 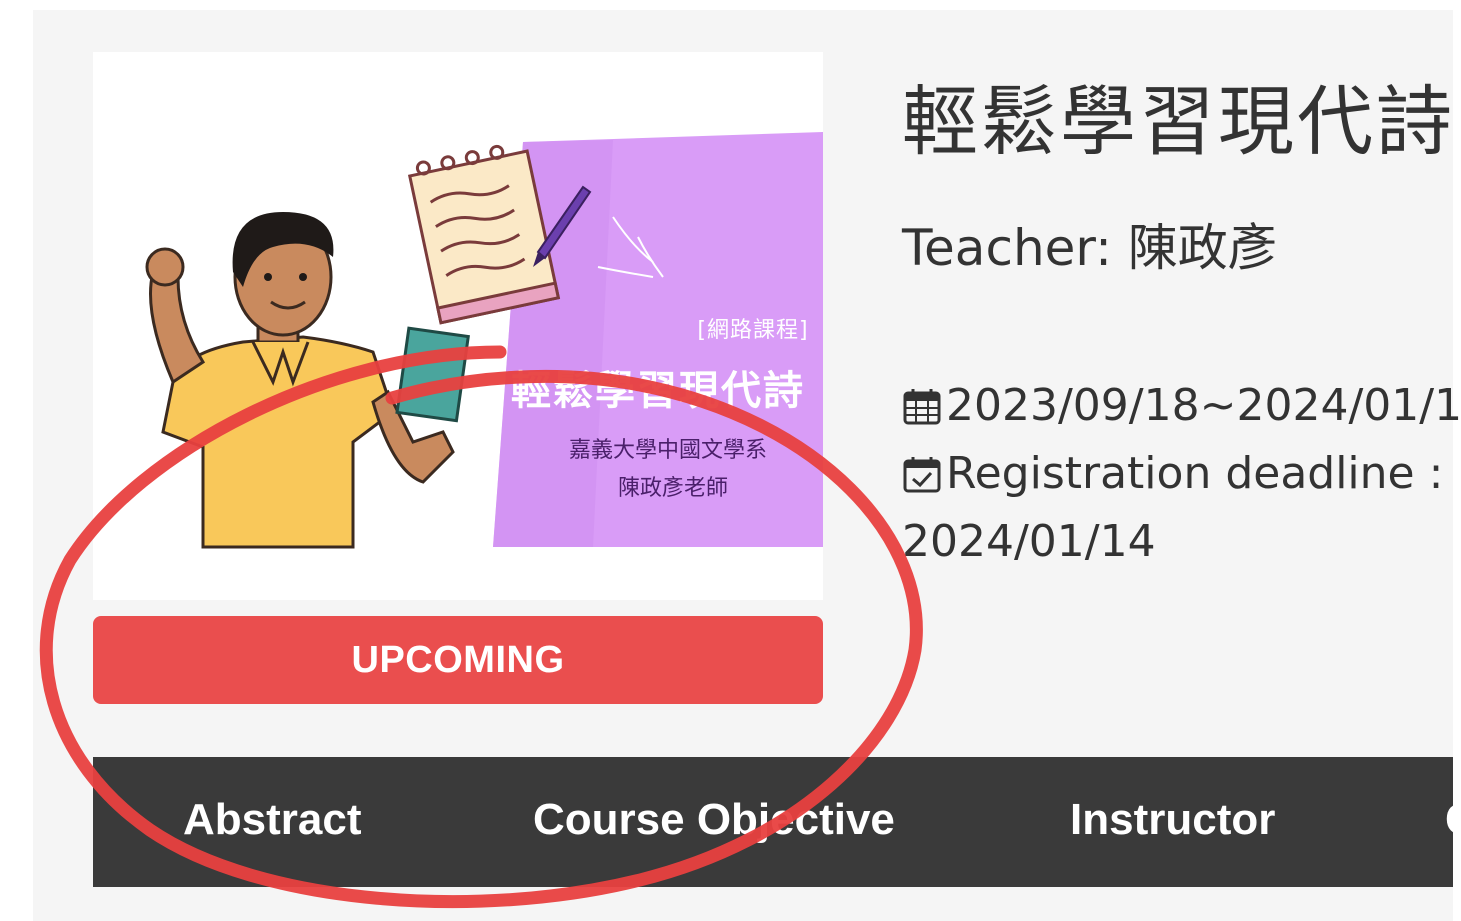 What do you see at coordinates (272, 820) in the screenshot?
I see `tab-abstract: Abstract` at bounding box center [272, 820].